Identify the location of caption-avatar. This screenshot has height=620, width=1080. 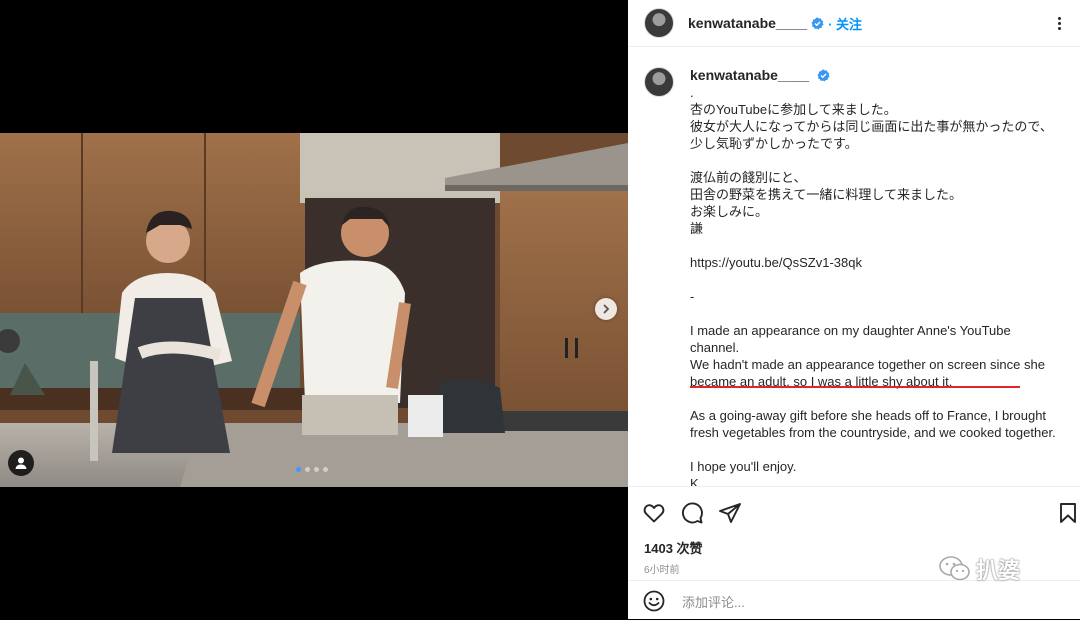
(659, 82).